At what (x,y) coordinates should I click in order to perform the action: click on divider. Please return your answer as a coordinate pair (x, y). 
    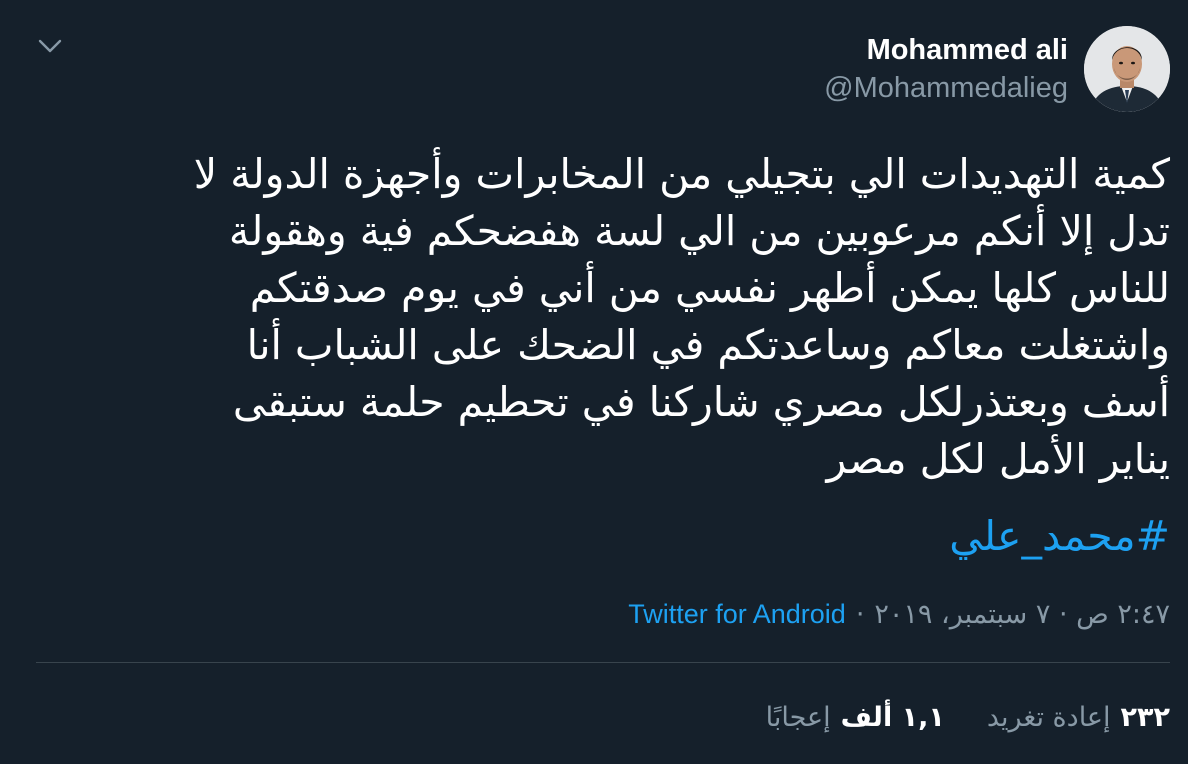
    Looking at the image, I should click on (603, 662).